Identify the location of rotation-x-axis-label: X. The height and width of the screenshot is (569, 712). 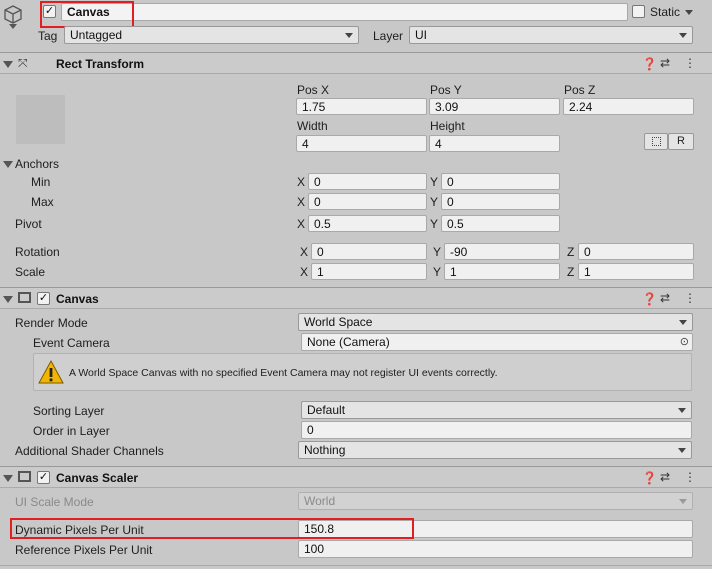
(304, 252).